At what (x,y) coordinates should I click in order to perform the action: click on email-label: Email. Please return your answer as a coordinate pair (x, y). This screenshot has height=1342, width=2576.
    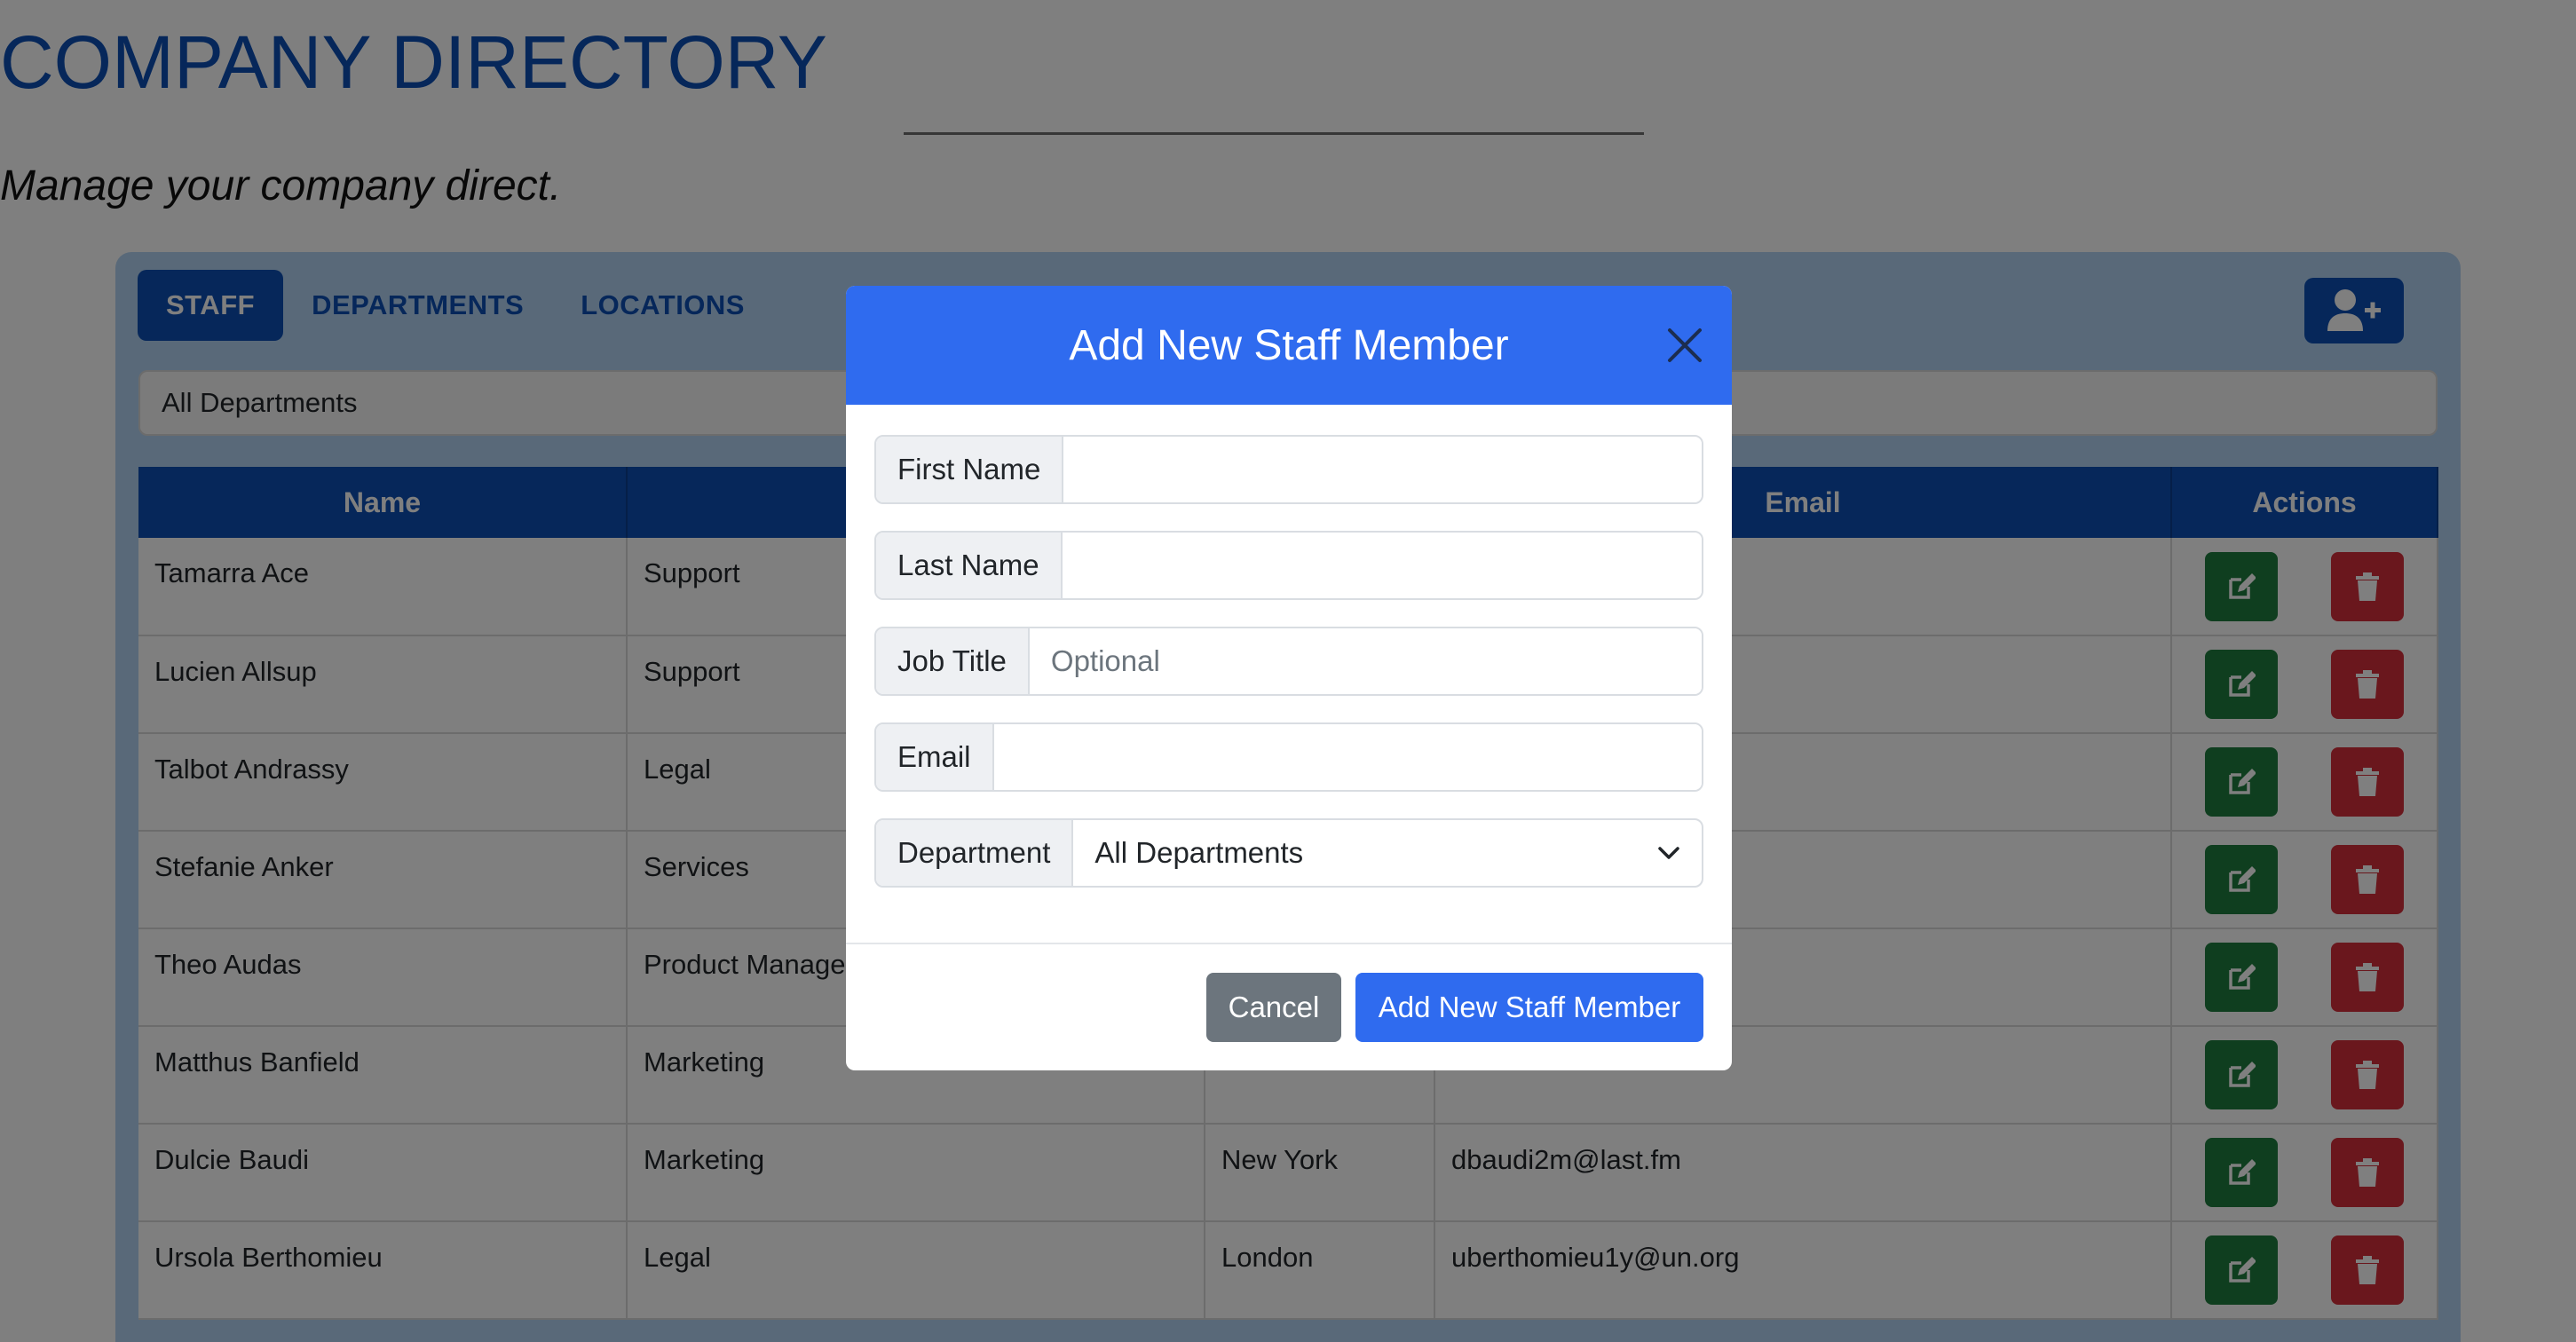
    Looking at the image, I should click on (935, 757).